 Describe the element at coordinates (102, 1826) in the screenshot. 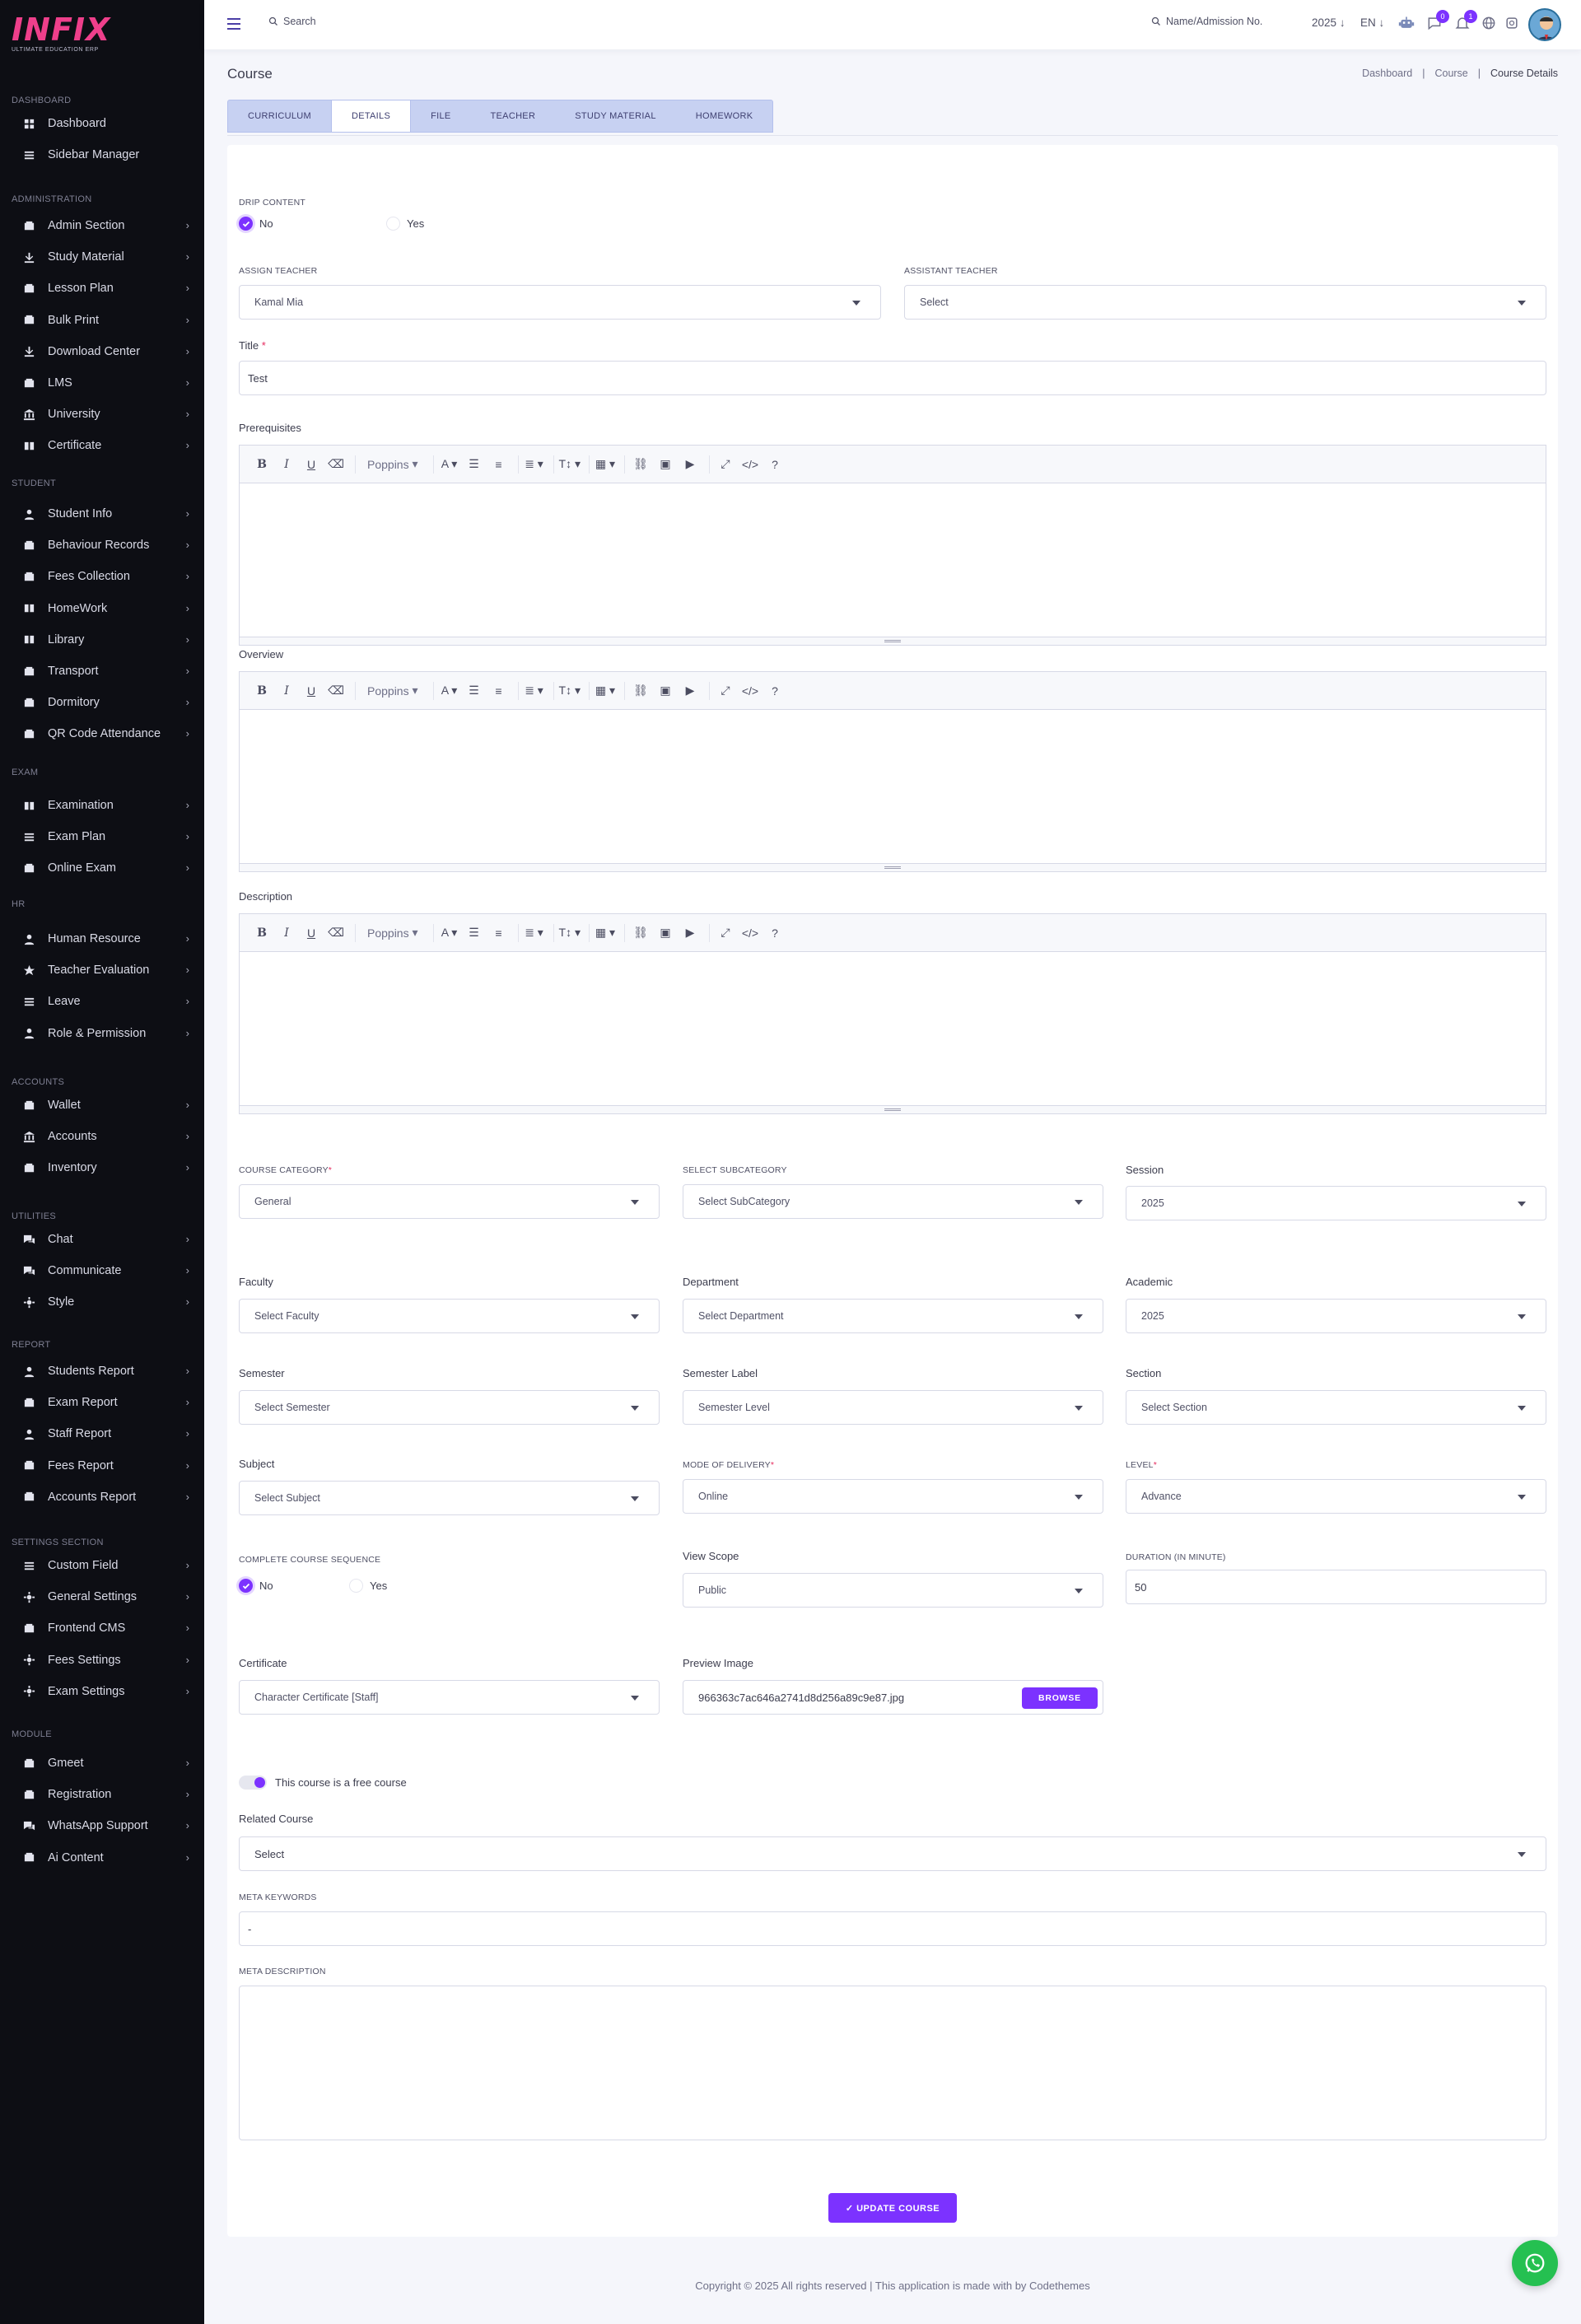

I see `sidebar-item-whatsapp-support: WhatsApp Support ›` at that location.